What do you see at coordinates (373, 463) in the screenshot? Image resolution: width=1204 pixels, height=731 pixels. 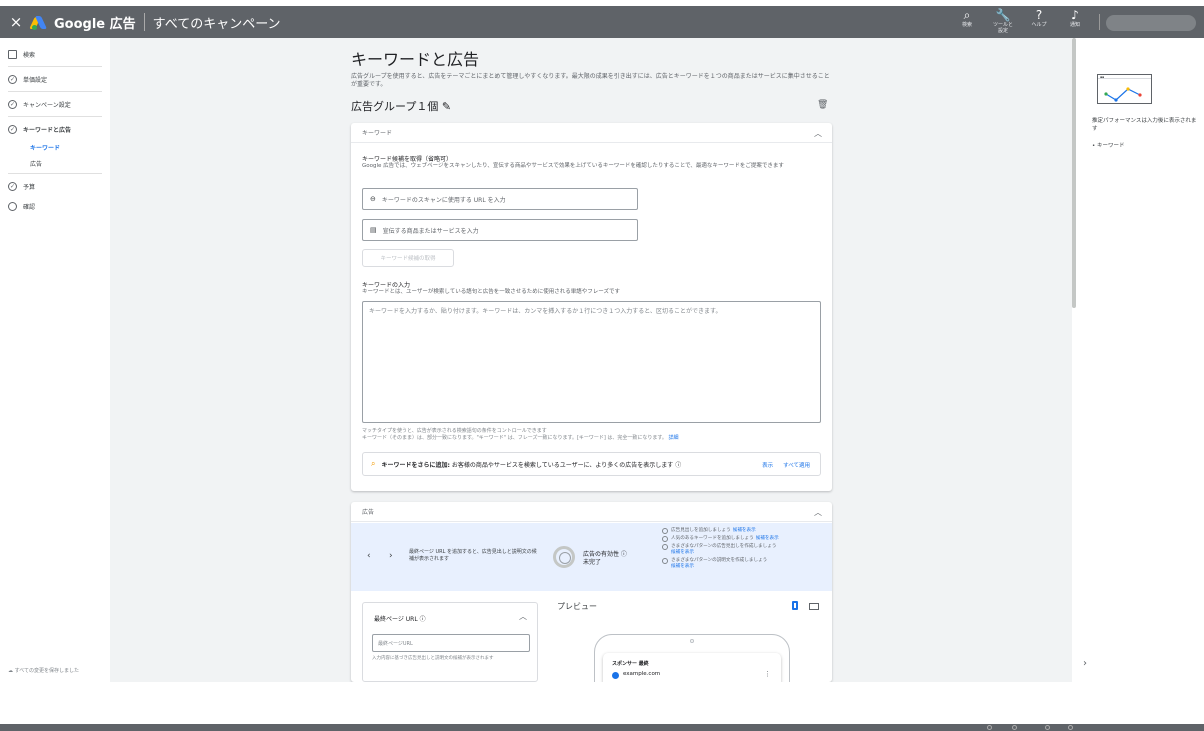 I see `search-icon: ⌕` at bounding box center [373, 463].